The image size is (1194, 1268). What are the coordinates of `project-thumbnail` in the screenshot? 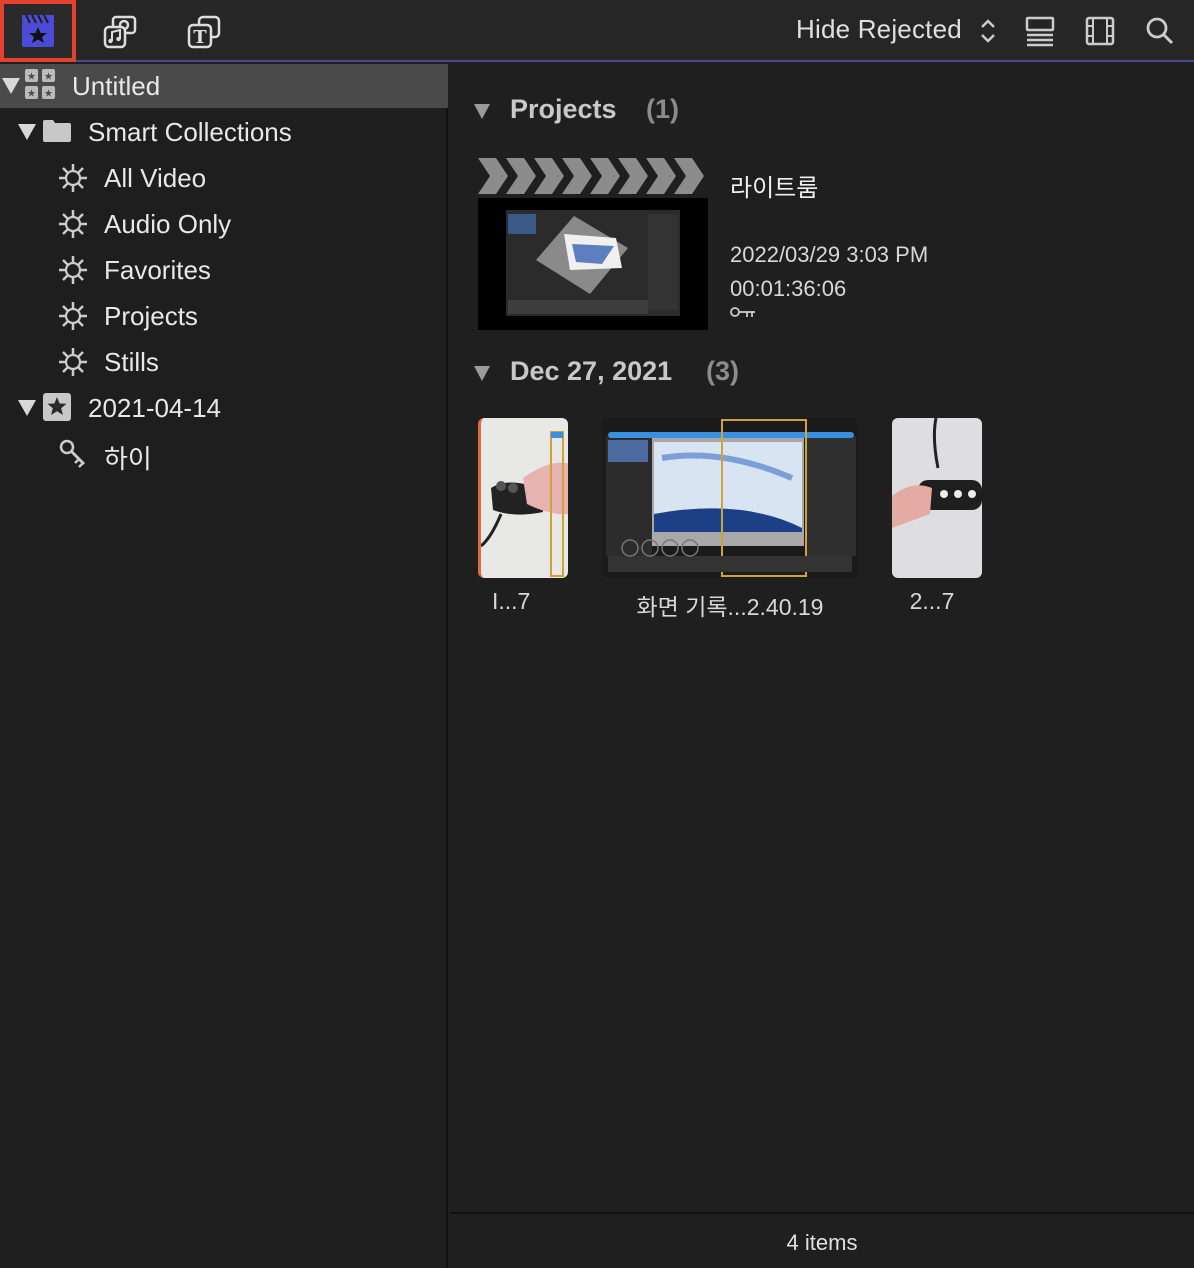 It's located at (593, 244).